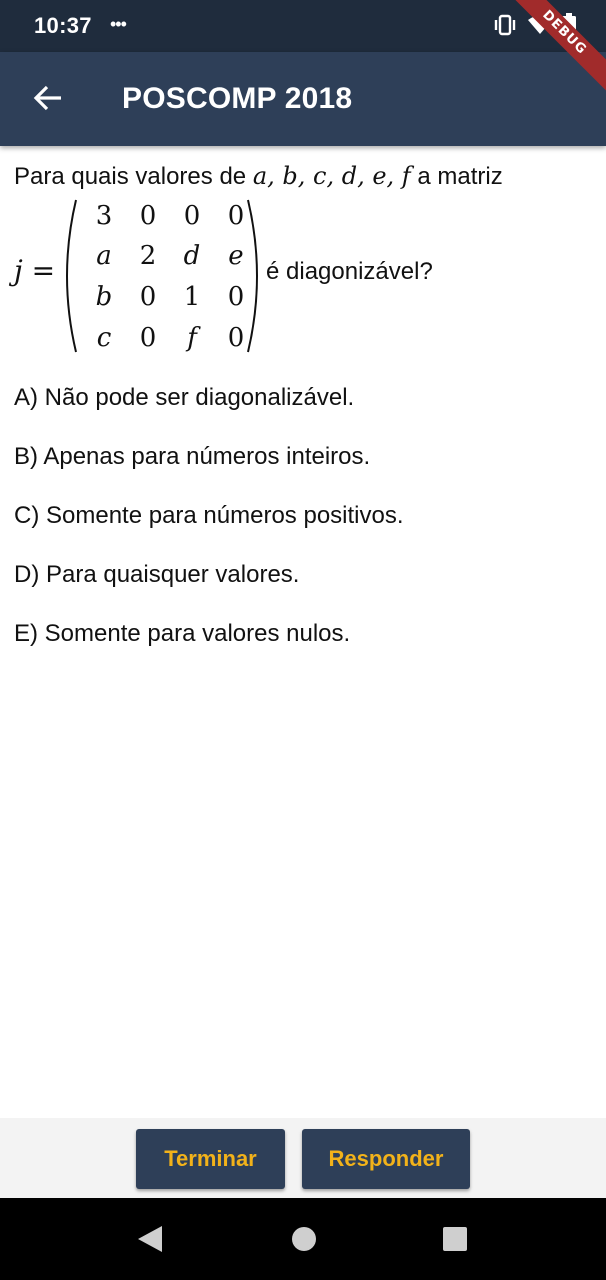  What do you see at coordinates (456, 176) in the screenshot?
I see `question-suffix: a matriz` at bounding box center [456, 176].